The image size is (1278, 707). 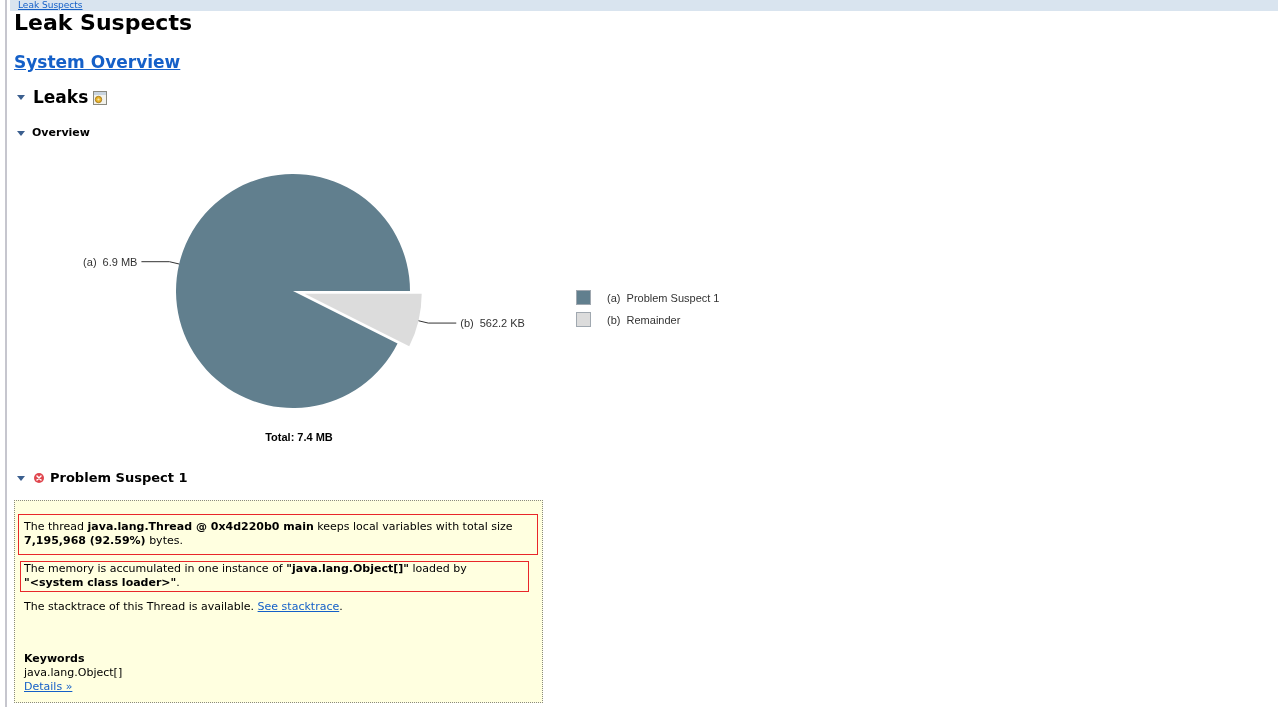 I want to click on window-icon, so click(x=100, y=98).